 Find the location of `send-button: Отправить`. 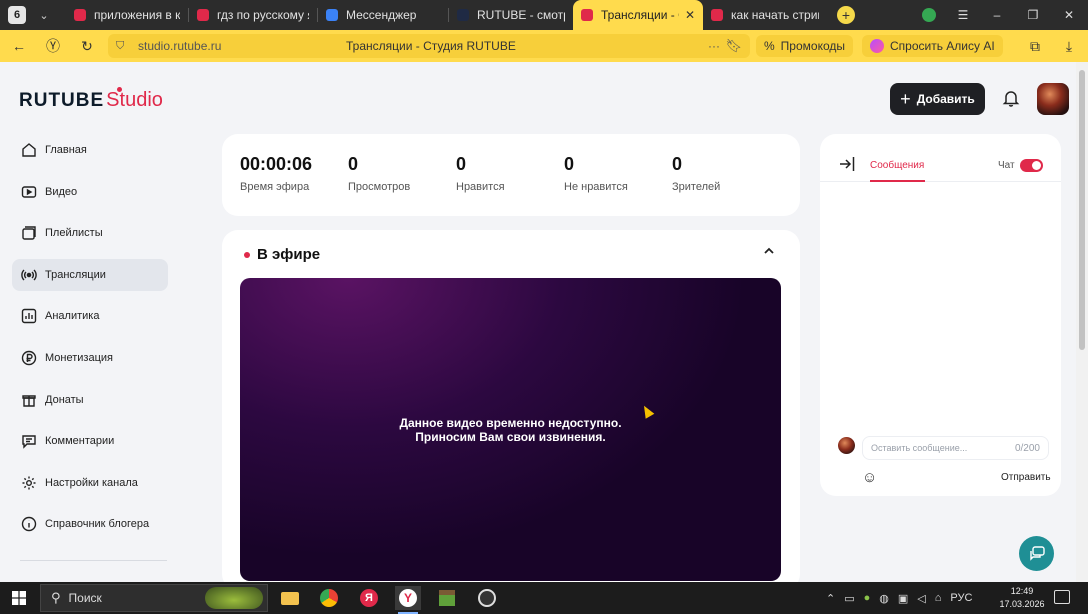

send-button: Отправить is located at coordinates (1026, 477).